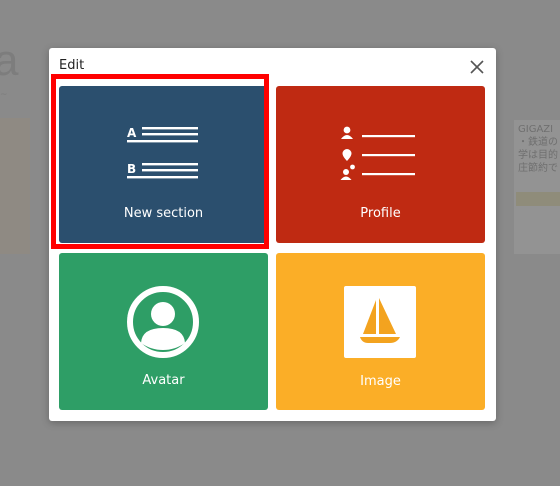 This screenshot has height=486, width=560. Describe the element at coordinates (538, 149) in the screenshot. I see `background-card-text: GIGAZI ・鉄道の 学は目的 庄節約で` at that location.